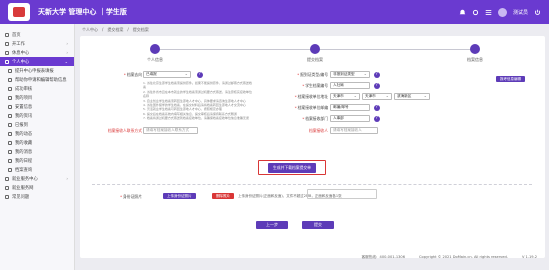 This screenshot has width=549, height=270. Describe the element at coordinates (37, 79) in the screenshot. I see `sidebar-item-help-info: 帮助你申请和编辑帮助信息` at that location.